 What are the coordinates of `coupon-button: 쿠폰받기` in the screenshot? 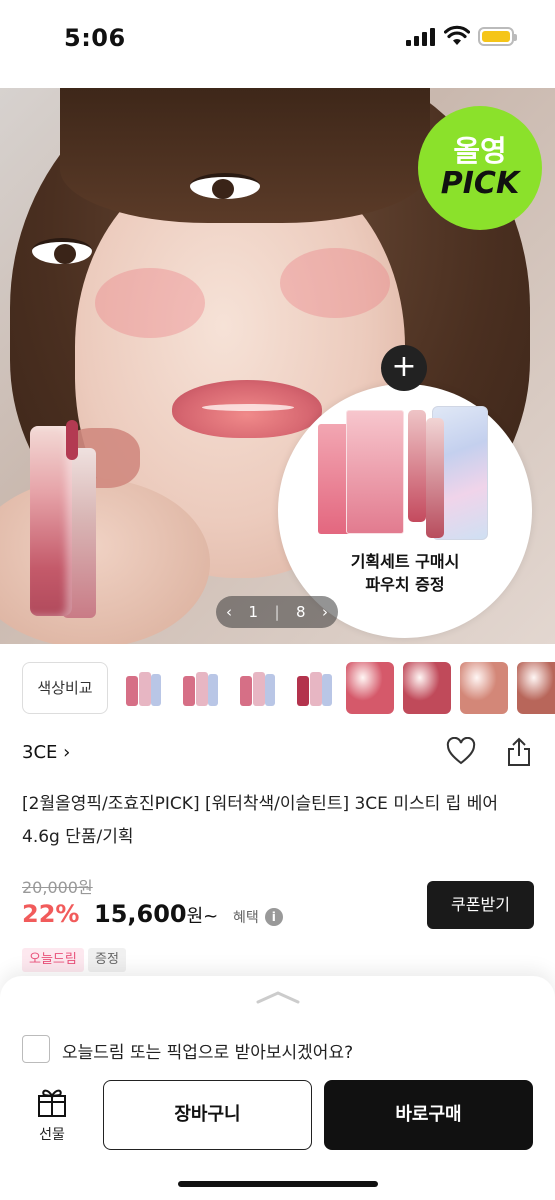 It's located at (480, 905).